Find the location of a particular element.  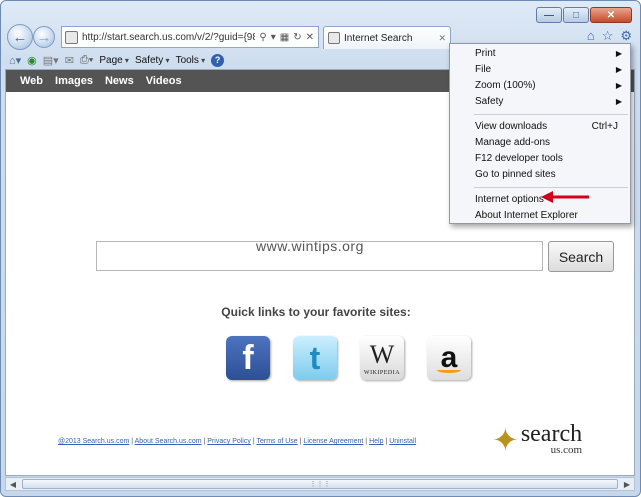

forward-button: → is located at coordinates (44, 37).